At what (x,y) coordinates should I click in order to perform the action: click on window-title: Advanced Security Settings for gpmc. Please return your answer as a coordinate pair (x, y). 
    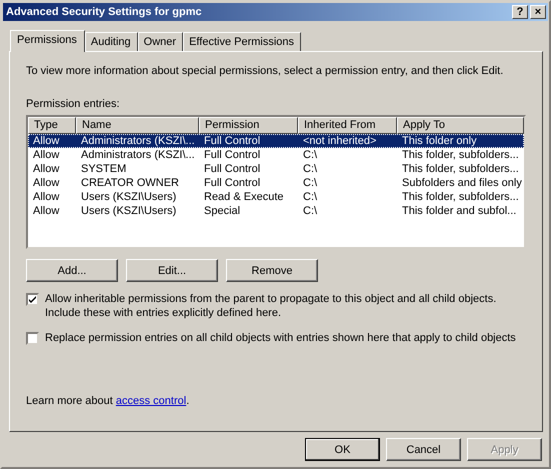
    Looking at the image, I should click on (104, 12).